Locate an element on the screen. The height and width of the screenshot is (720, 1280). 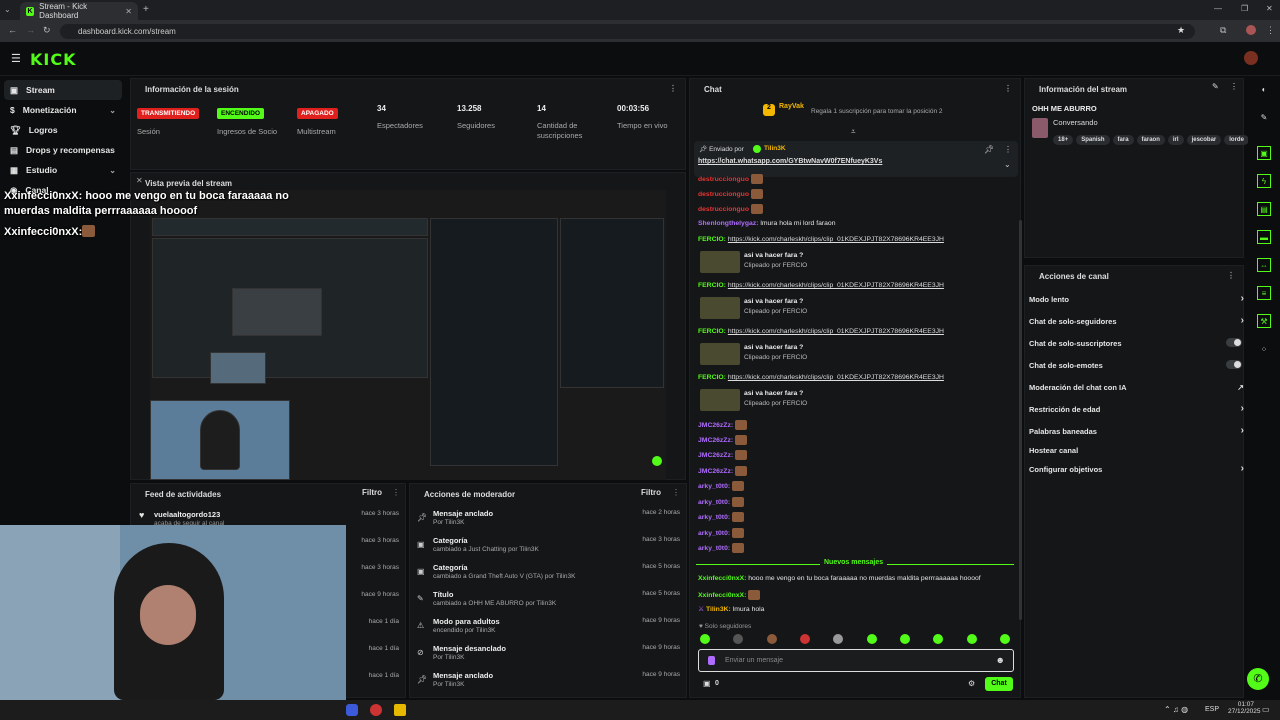
sidebar-item-logros: 🏆︎ Logros is located at coordinates (63, 130).